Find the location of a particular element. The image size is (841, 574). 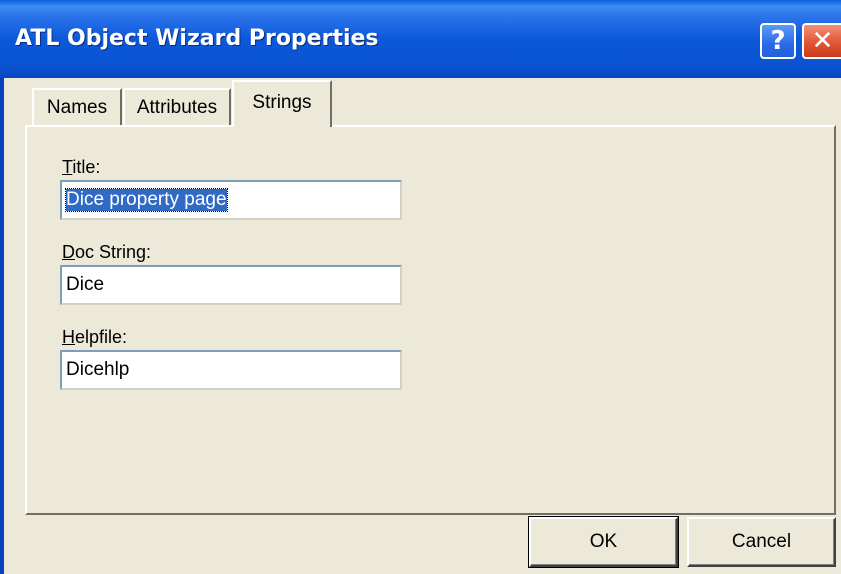

cancel-button-label: Cancel is located at coordinates (761, 541).